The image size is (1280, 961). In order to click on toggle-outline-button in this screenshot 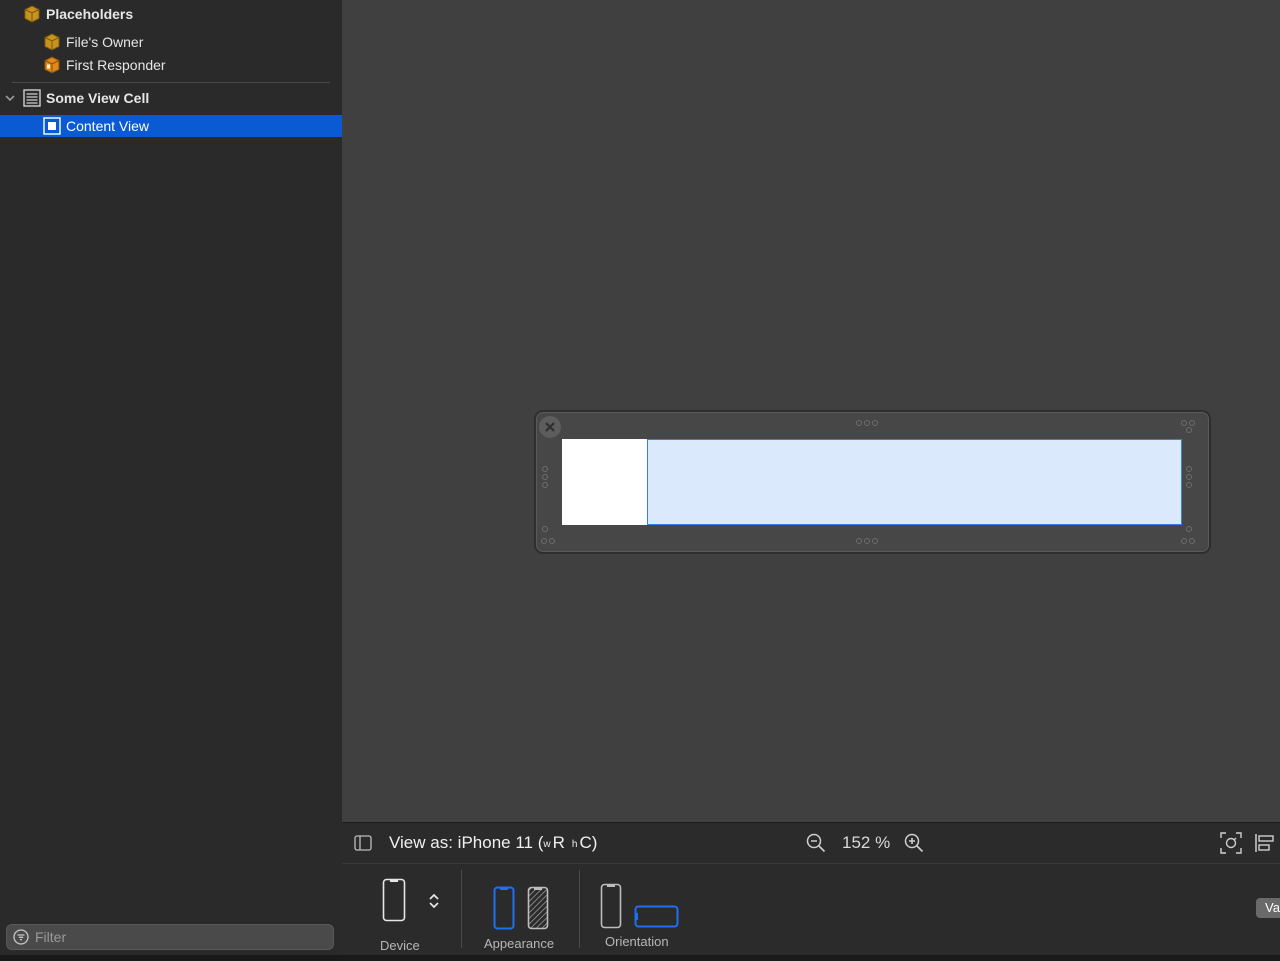, I will do `click(363, 843)`.